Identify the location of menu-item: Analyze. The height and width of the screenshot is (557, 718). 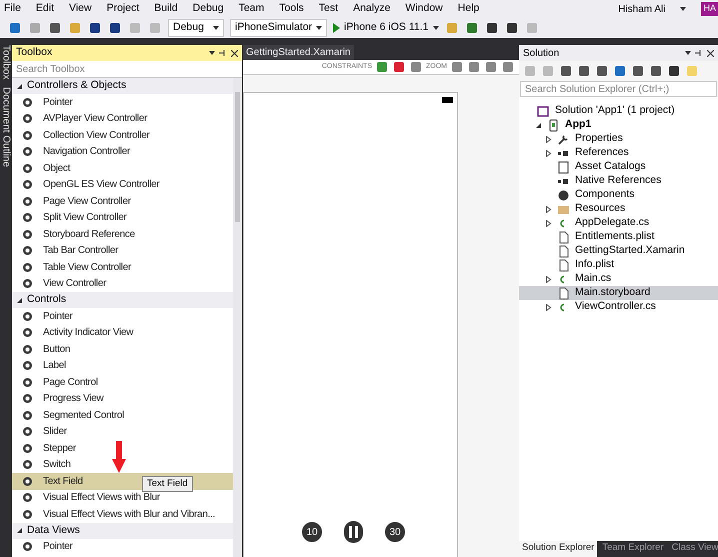
(371, 9).